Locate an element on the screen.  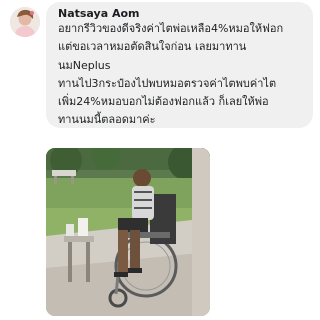
comment-text-line: นมNeplus is located at coordinates (84, 65).